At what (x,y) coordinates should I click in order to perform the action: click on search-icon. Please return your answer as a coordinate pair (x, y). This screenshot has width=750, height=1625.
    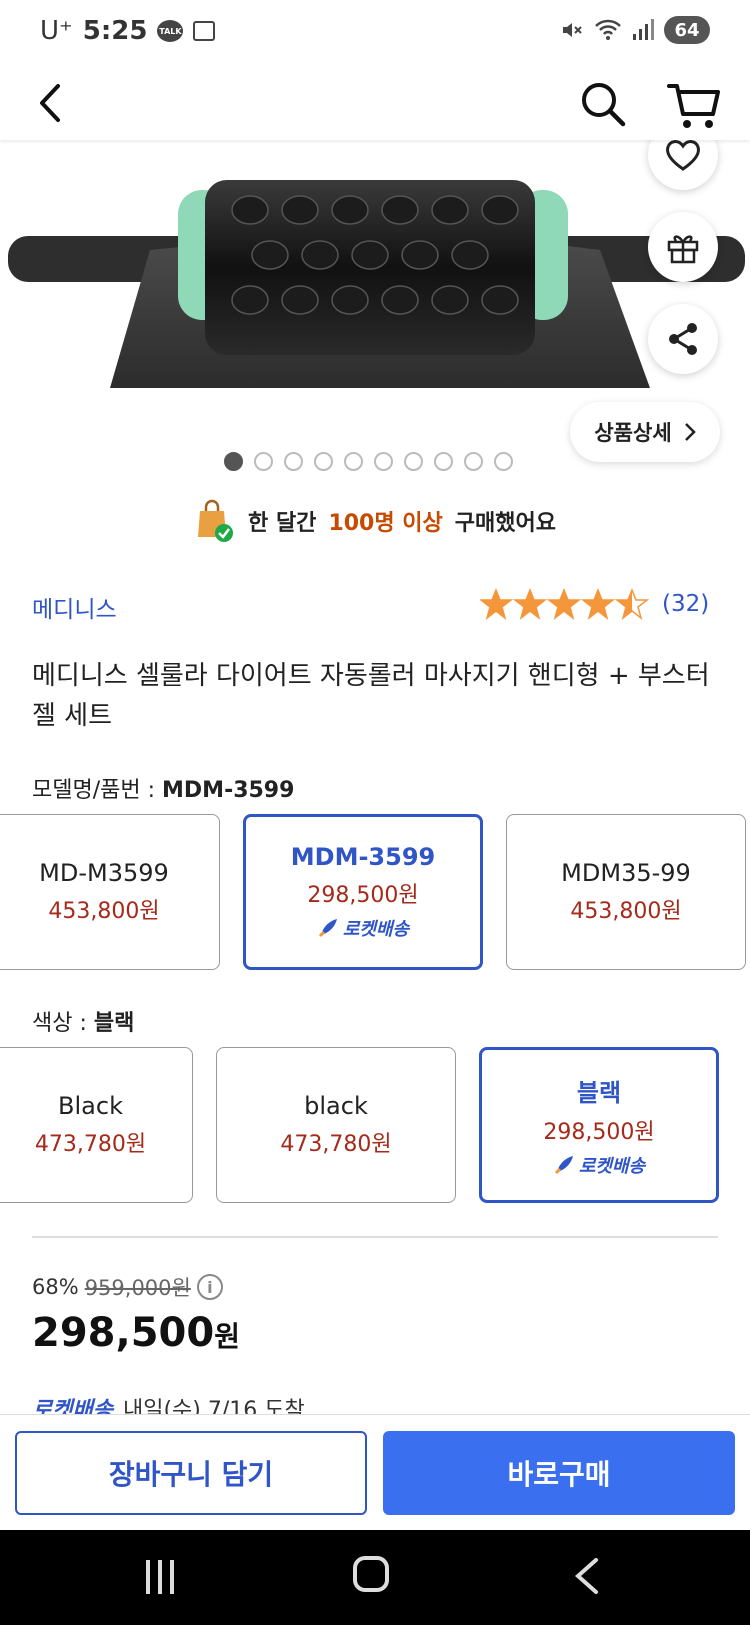
    Looking at the image, I should click on (603, 104).